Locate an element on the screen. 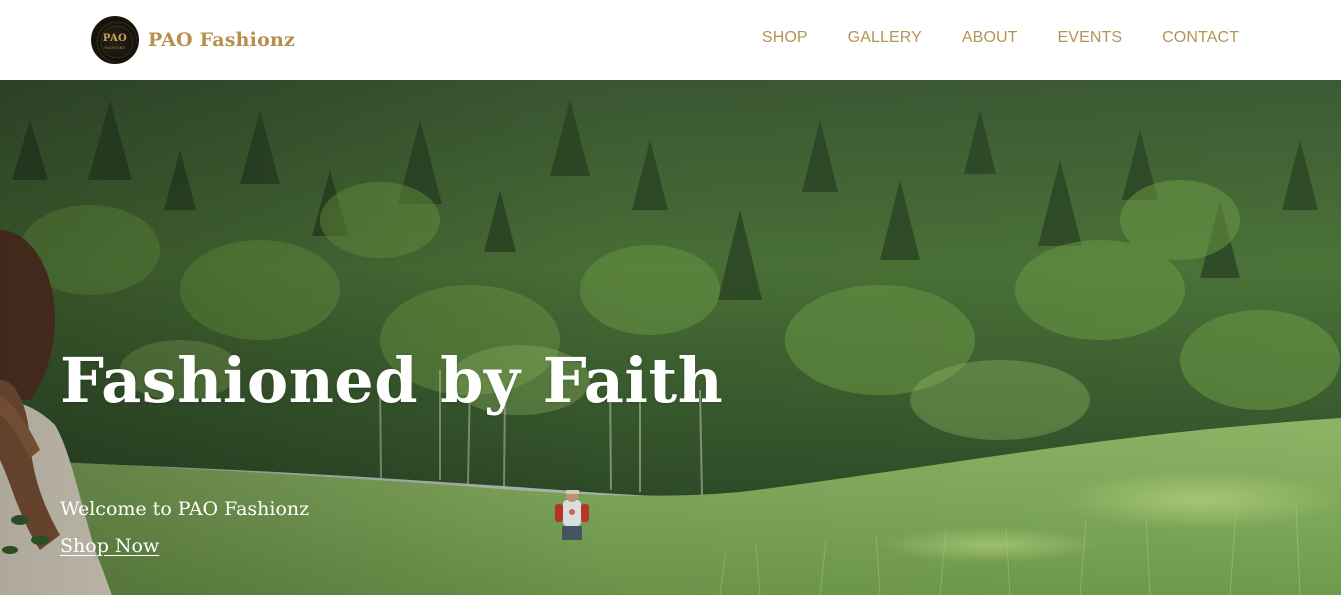  nav-item-contact: CONTACT is located at coordinates (1200, 38).